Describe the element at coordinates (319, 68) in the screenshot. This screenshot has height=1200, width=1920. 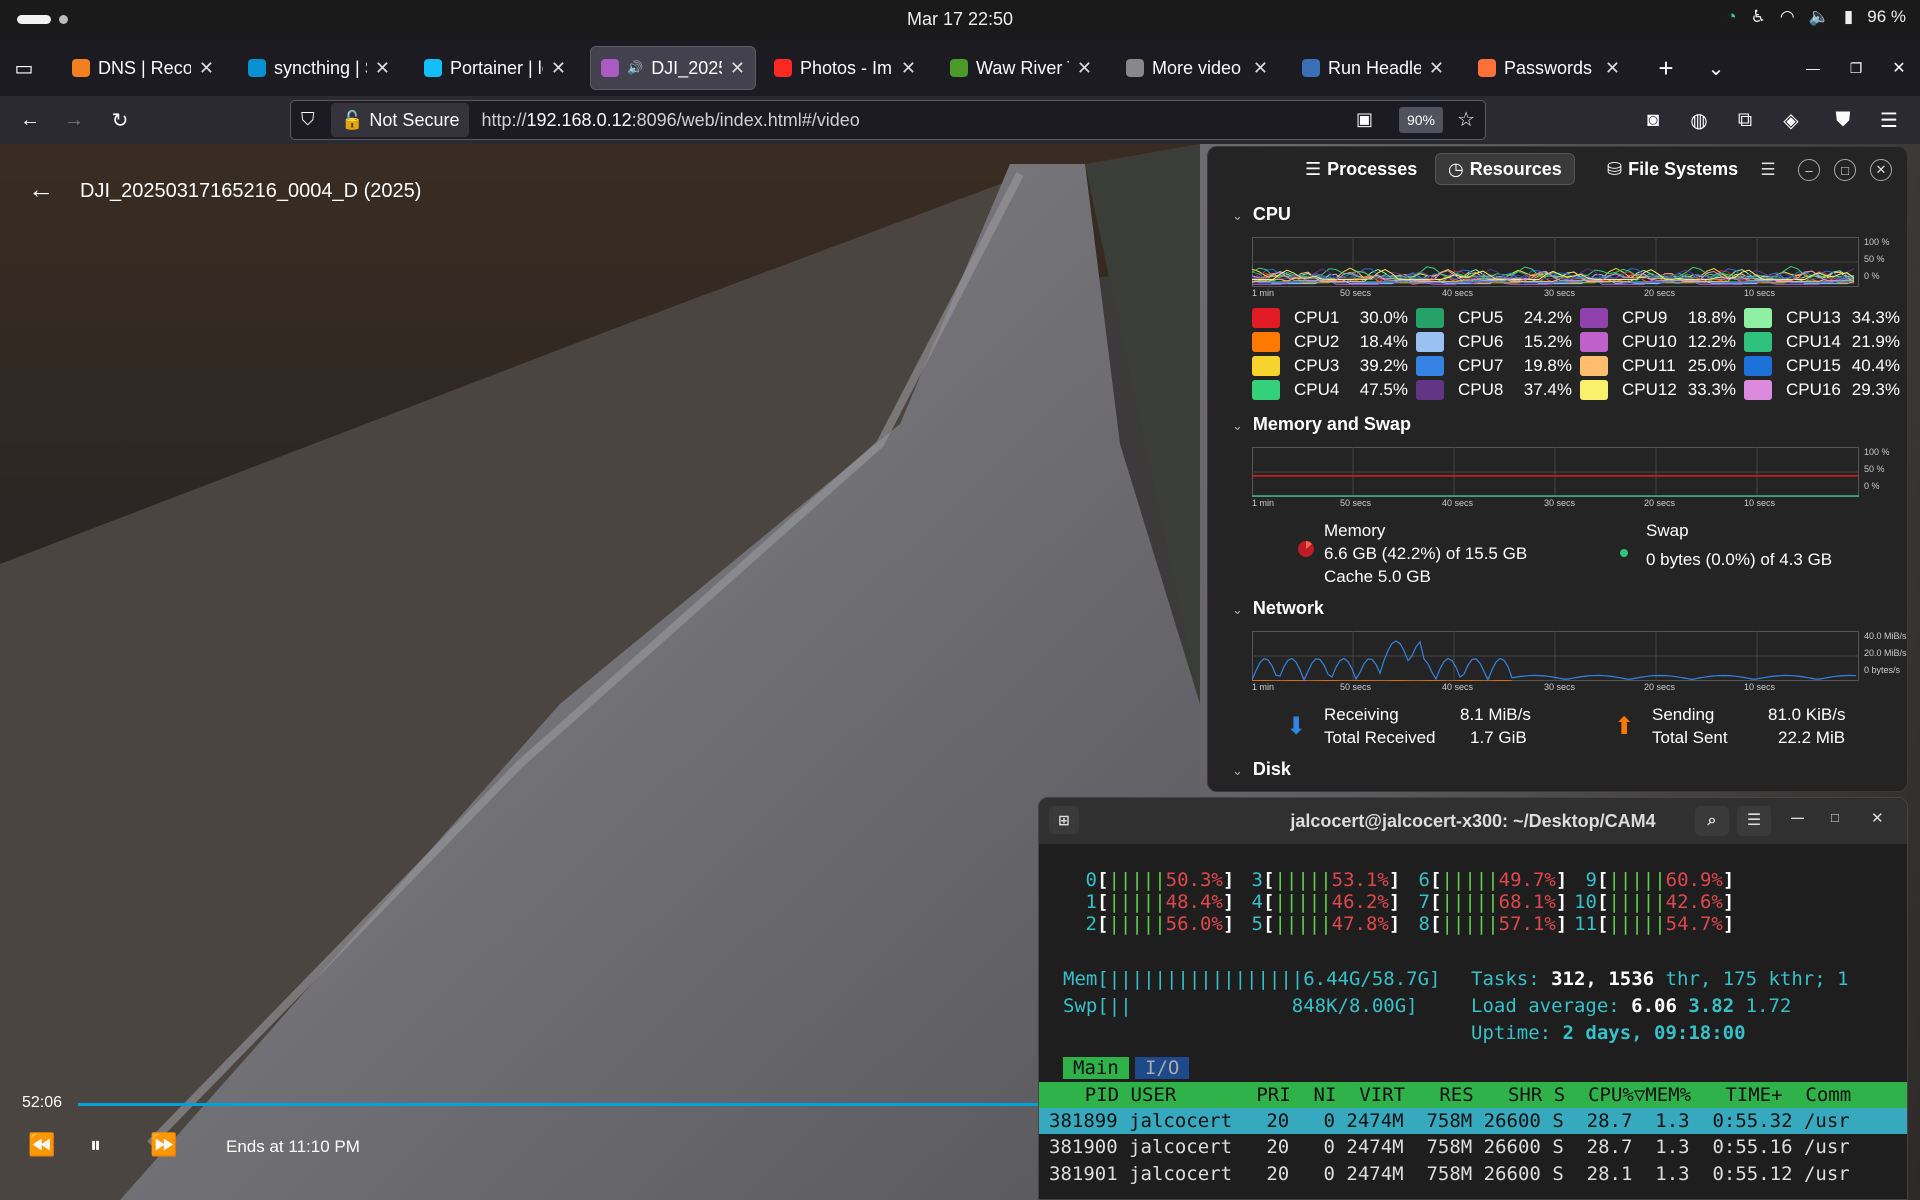
I see `tab-2: syncthing | S ✕` at that location.